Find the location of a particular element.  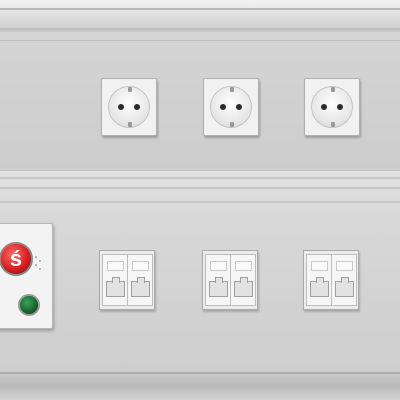

emergency-stop-button-icon: ś is located at coordinates (16, 259).